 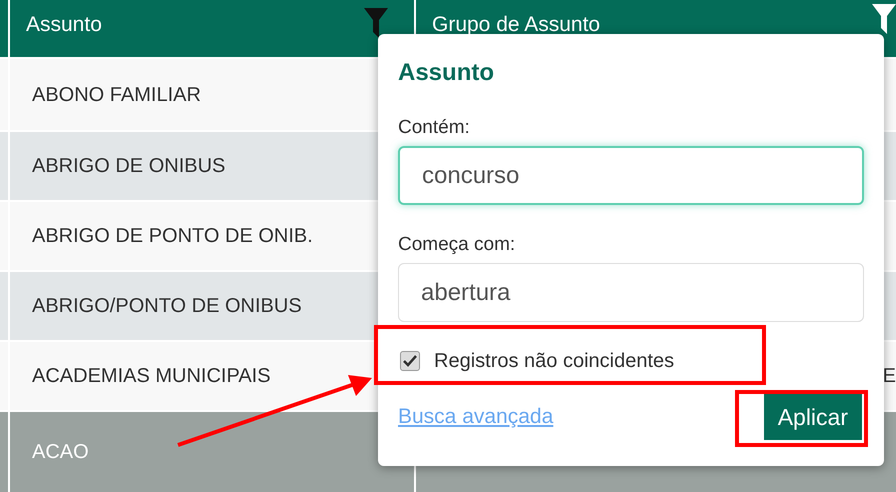 I want to click on table-cell-text: ABRIGO DE ONIBUS, so click(x=129, y=166).